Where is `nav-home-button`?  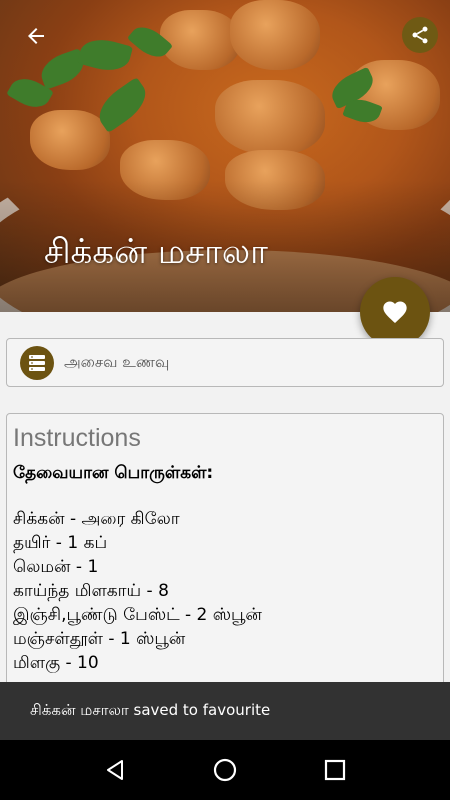
nav-home-button is located at coordinates (225, 770).